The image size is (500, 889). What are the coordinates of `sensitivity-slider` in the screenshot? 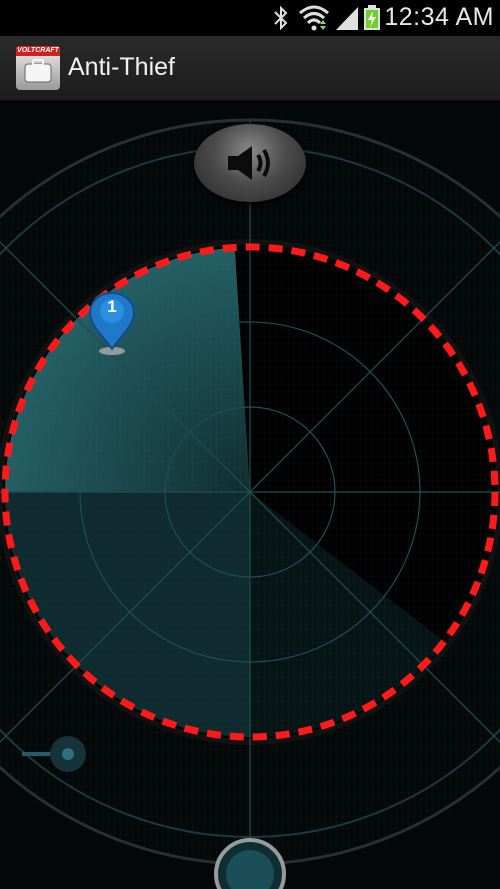 It's located at (55, 756).